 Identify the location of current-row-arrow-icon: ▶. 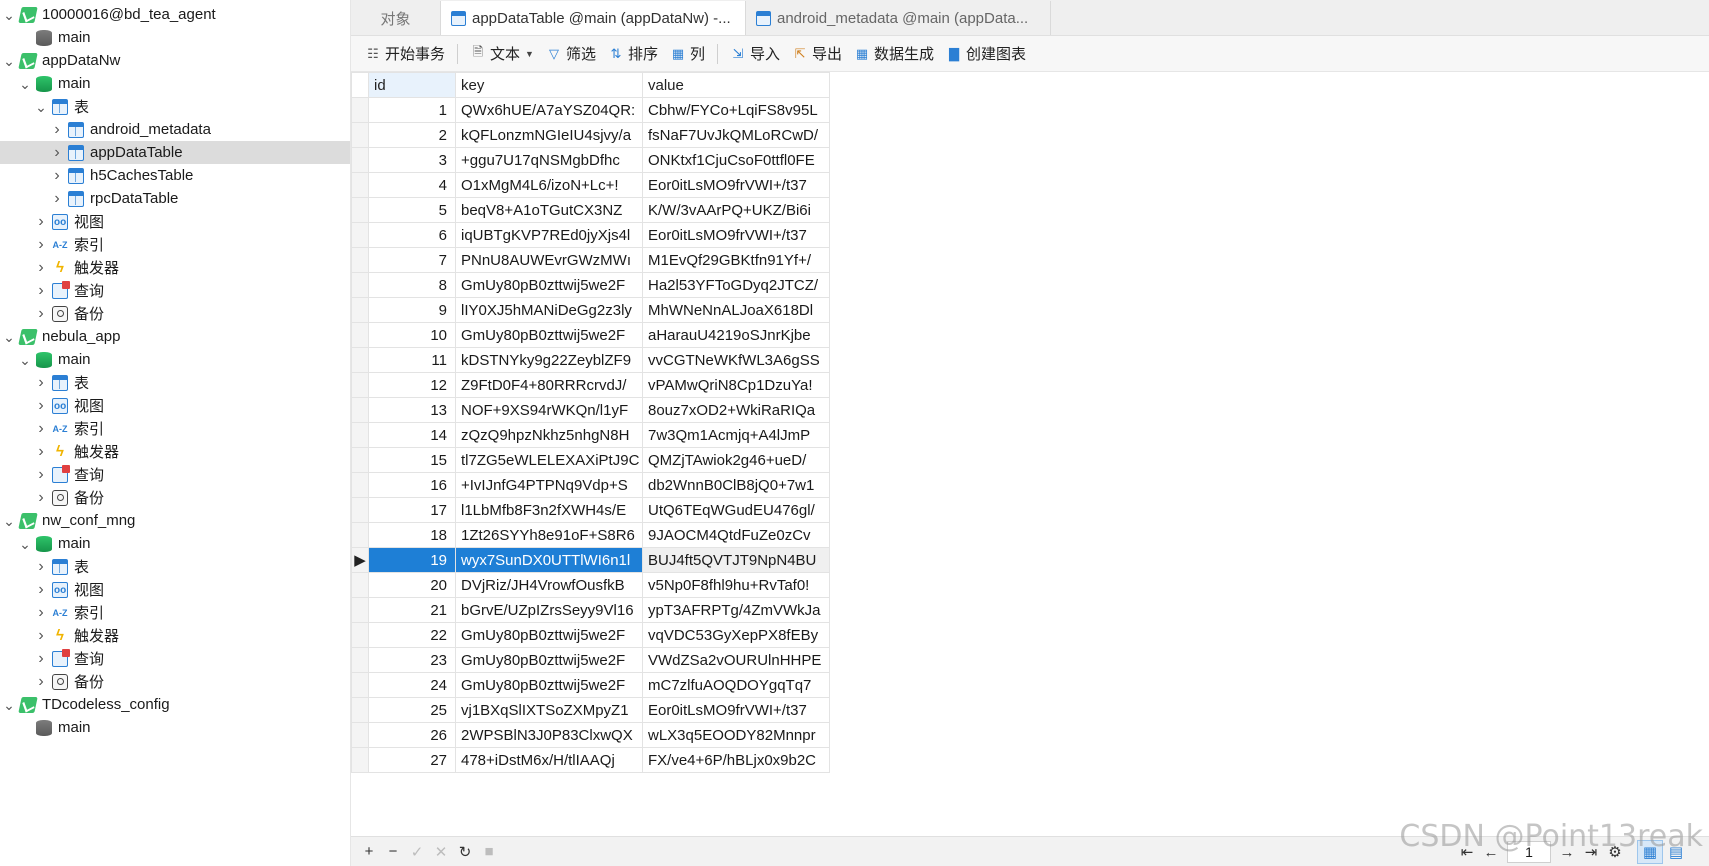
(360, 560).